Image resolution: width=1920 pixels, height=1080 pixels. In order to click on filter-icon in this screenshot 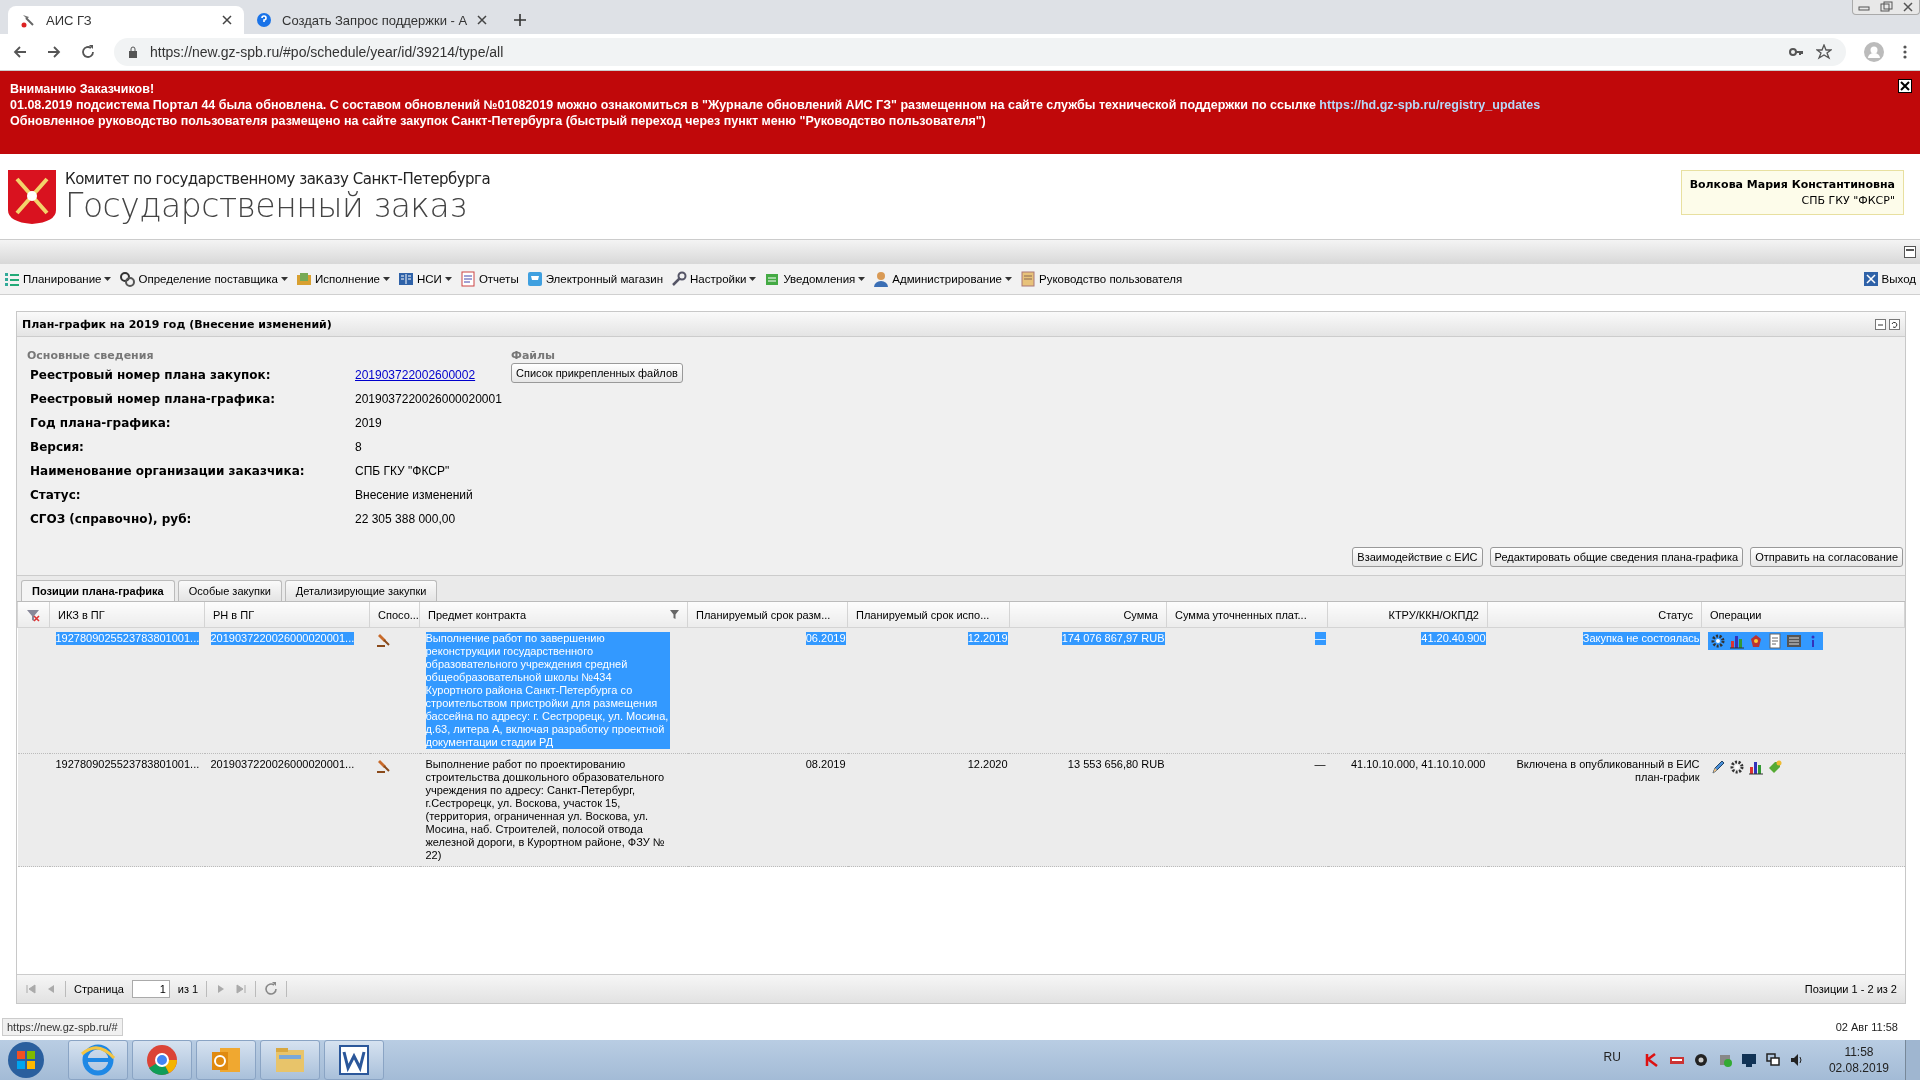, I will do `click(674, 614)`.